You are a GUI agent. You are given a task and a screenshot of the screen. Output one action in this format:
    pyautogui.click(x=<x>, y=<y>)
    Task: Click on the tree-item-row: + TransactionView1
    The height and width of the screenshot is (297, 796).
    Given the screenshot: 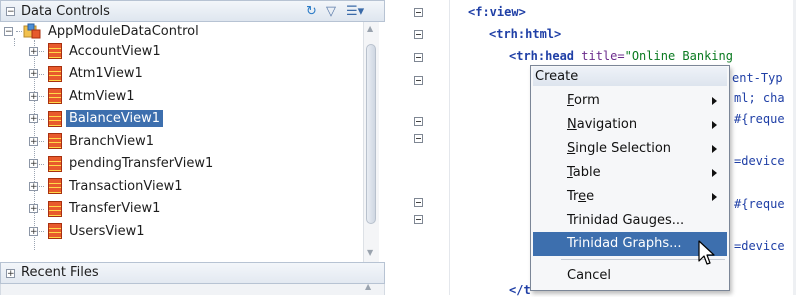 What is the action you would take?
    pyautogui.click(x=107, y=186)
    